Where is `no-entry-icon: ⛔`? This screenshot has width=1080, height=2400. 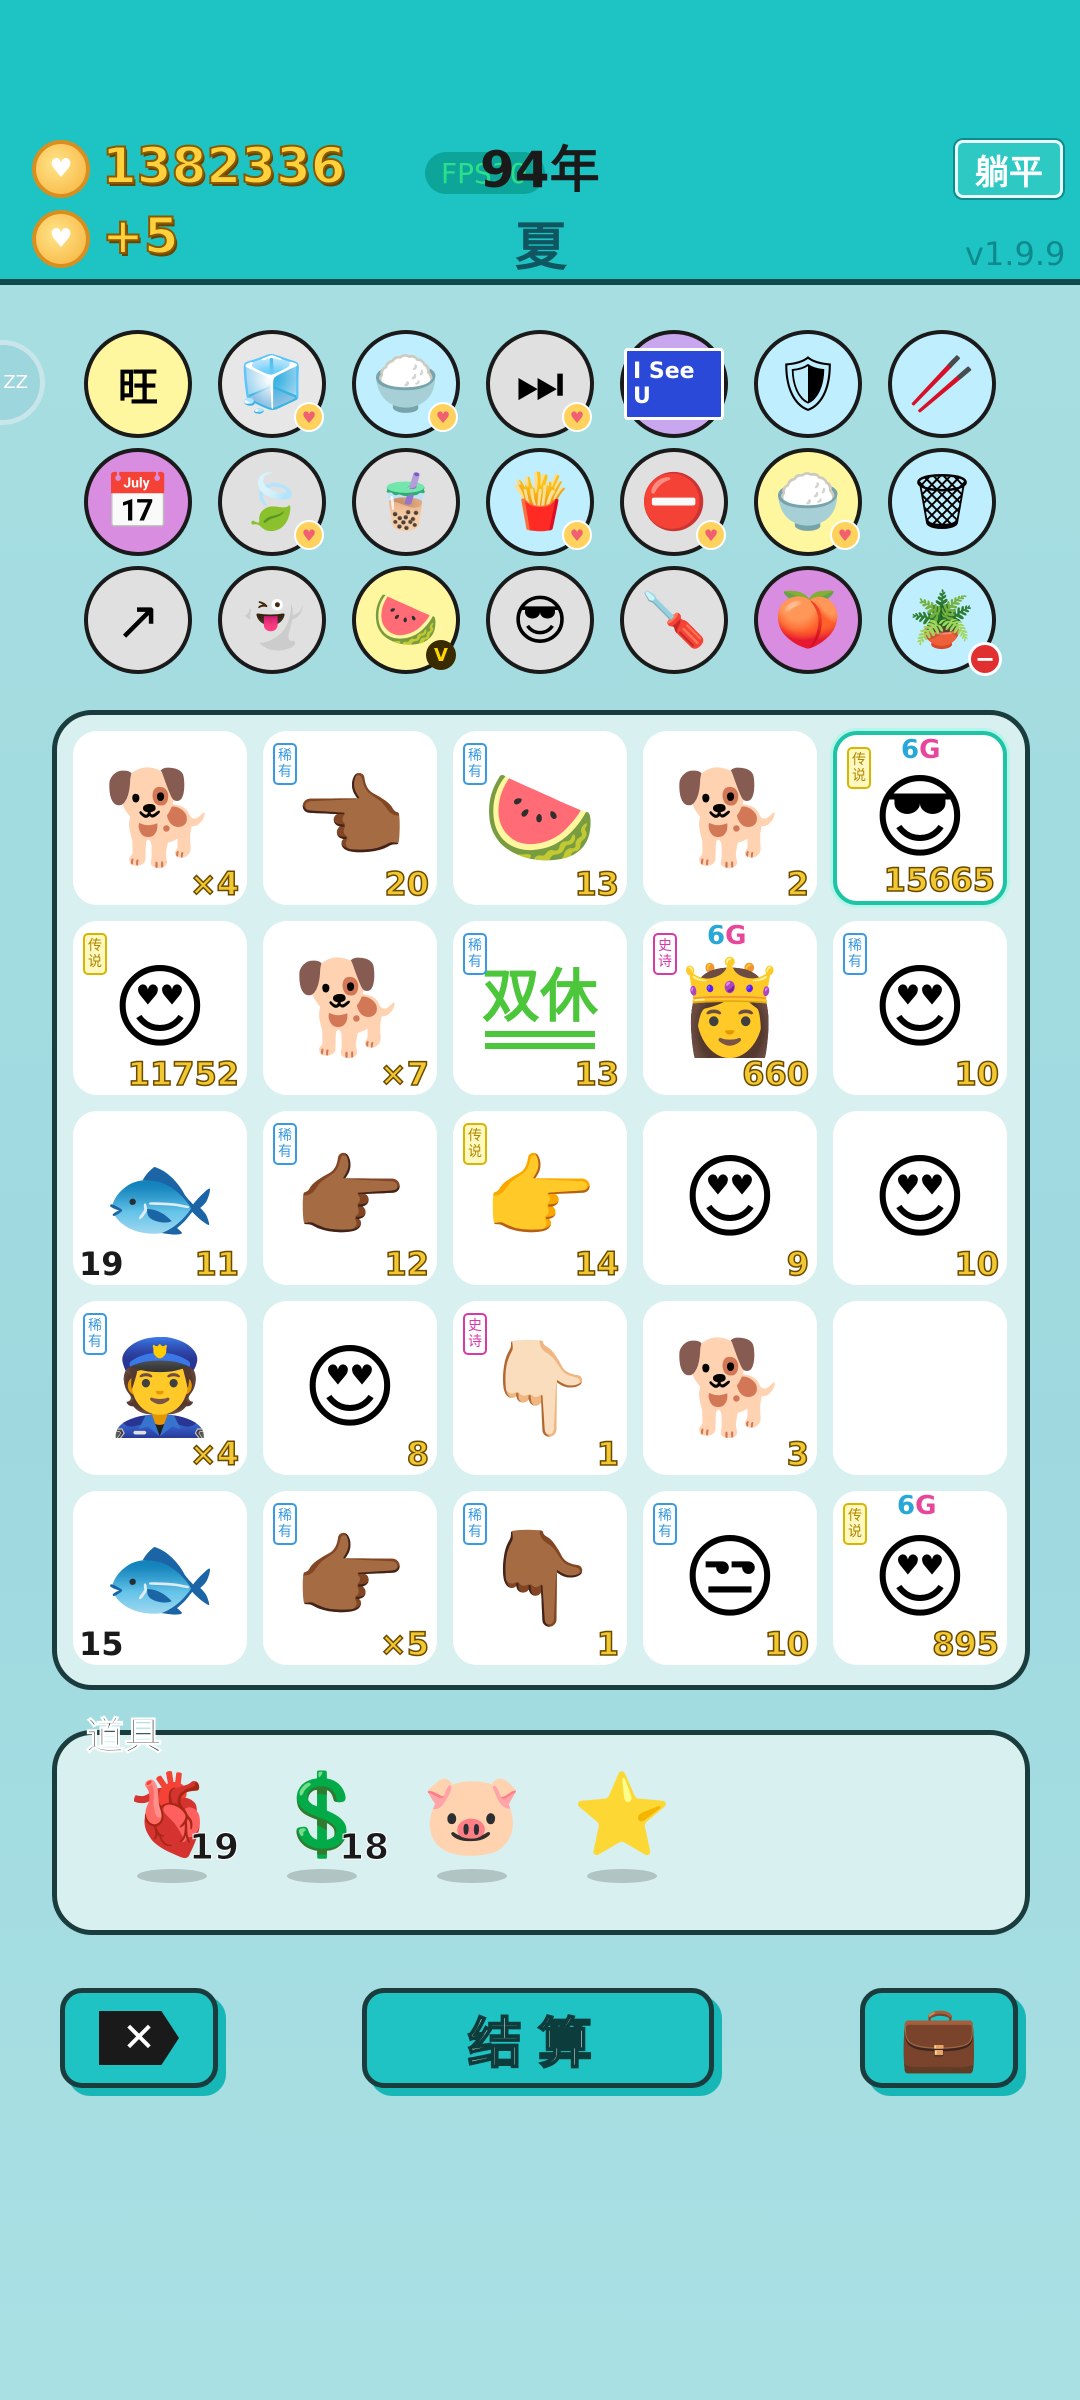 no-entry-icon: ⛔ is located at coordinates (674, 501).